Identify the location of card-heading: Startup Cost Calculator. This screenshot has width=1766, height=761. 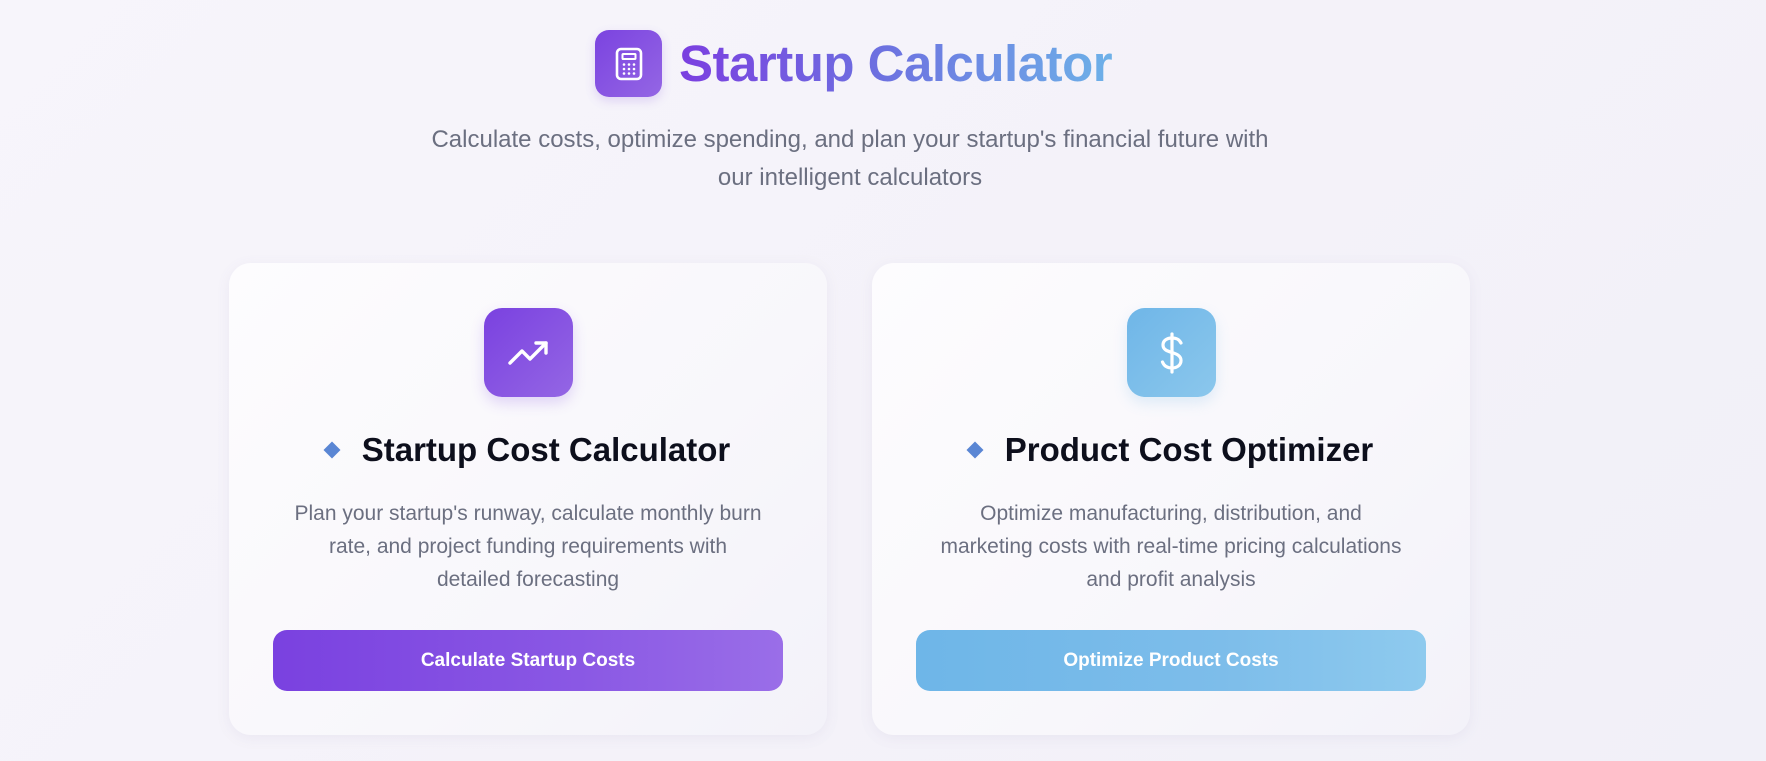
(528, 450).